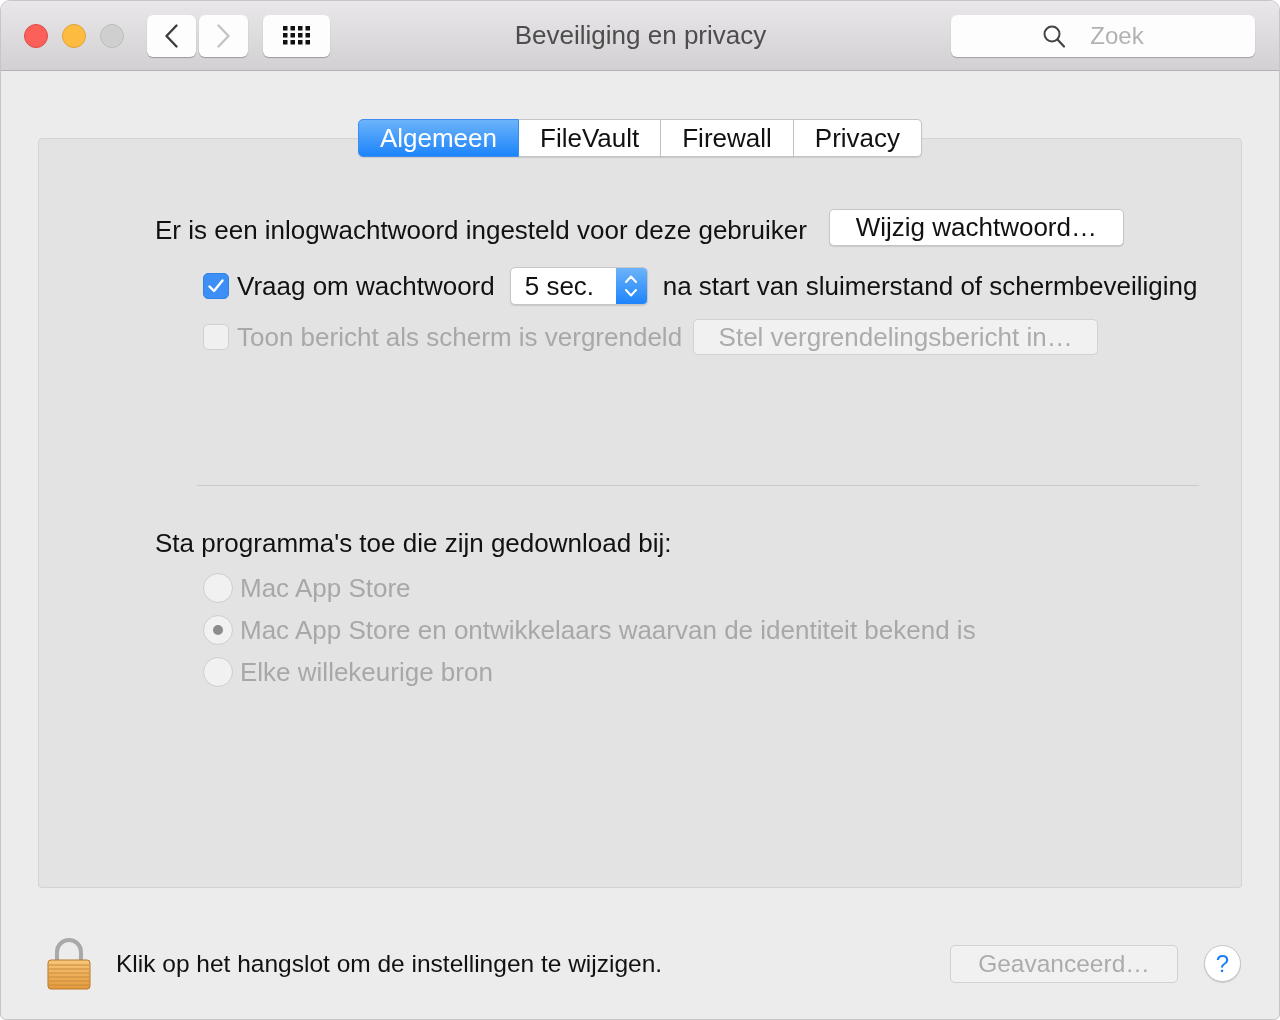  Describe the element at coordinates (608, 630) in the screenshot. I see `radio-label: Mac App Store en ontwikkelaars waarvan de identiteit bekend is` at that location.